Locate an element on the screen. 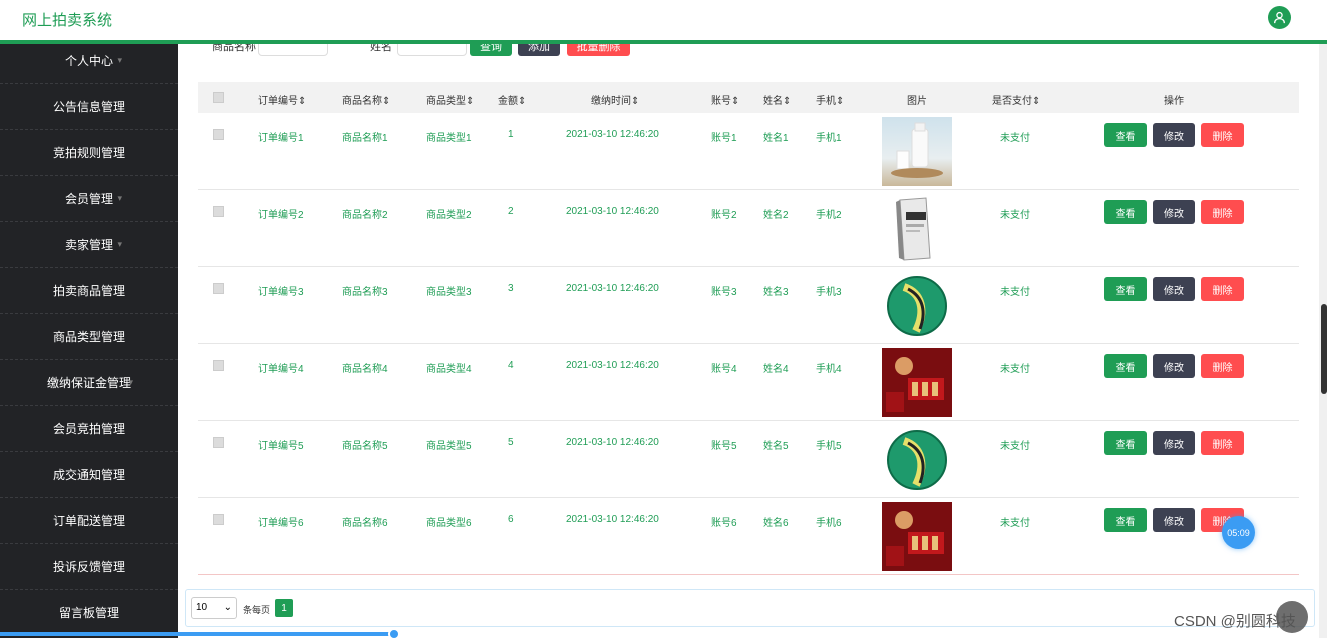 The height and width of the screenshot is (638, 1327). header-product-type: 商品类型⇕ is located at coordinates (450, 99).